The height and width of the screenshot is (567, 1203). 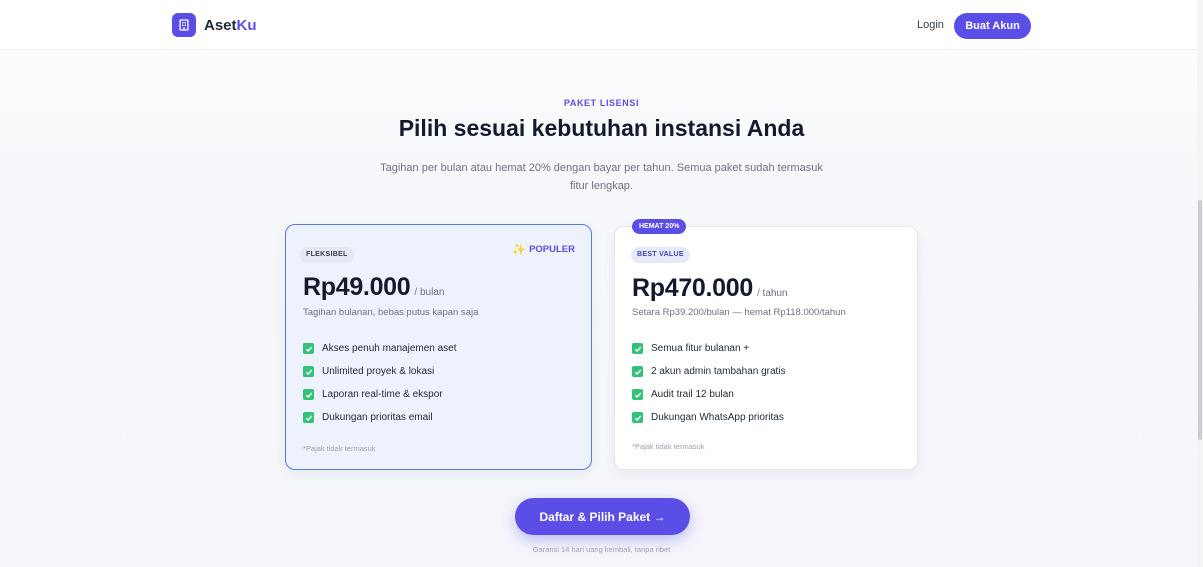 I want to click on list-item: Semua fitur bulanan +, so click(x=709, y=348).